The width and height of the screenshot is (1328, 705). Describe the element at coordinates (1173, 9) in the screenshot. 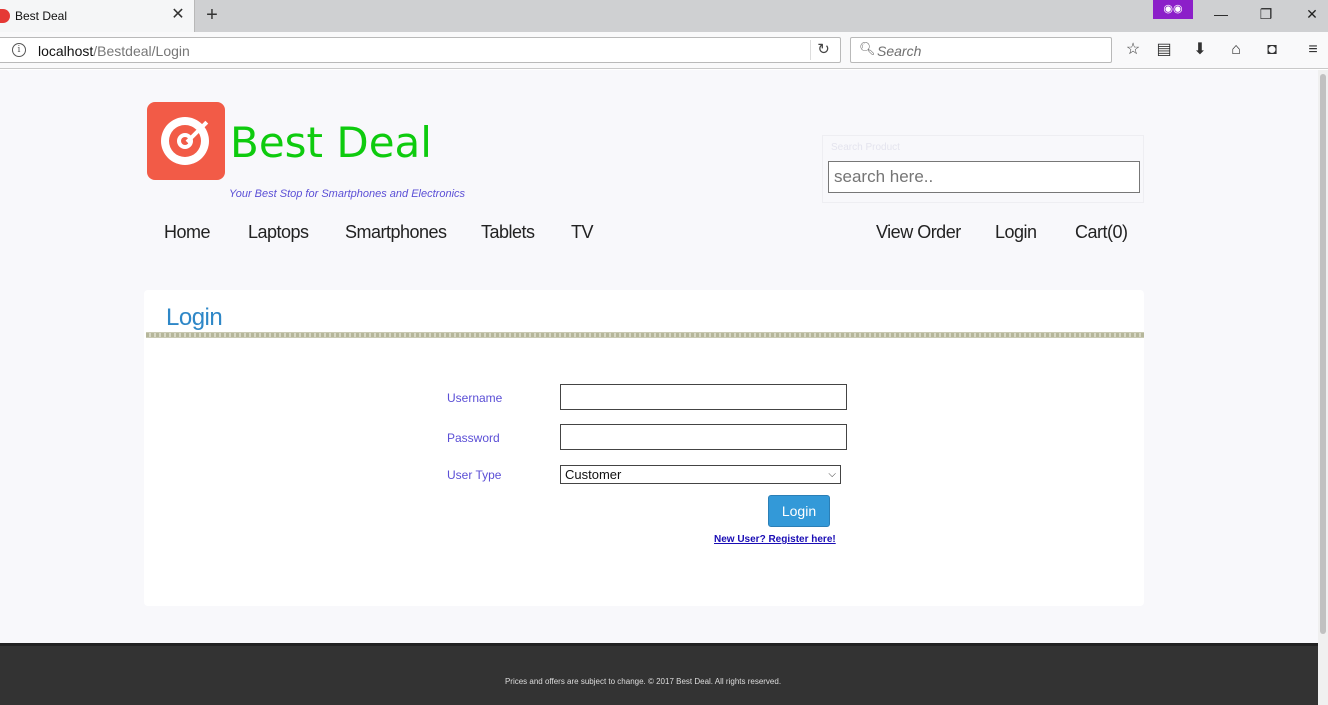

I see `private-mask-icon: ◉◉` at that location.